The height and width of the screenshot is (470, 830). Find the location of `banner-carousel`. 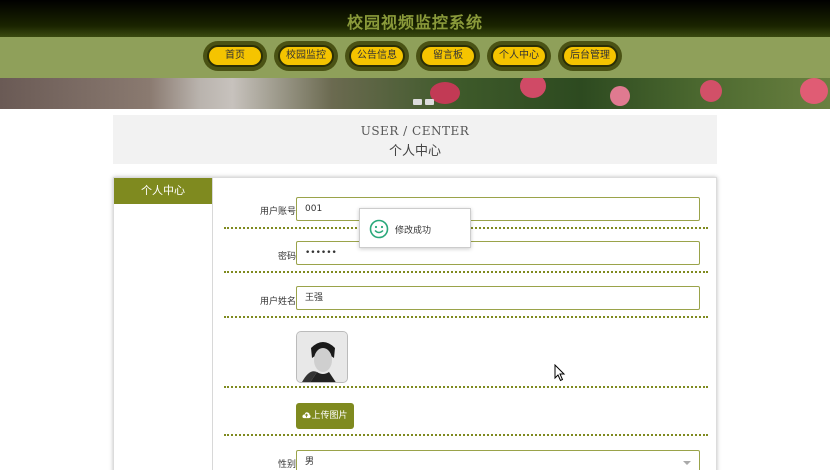

banner-carousel is located at coordinates (415, 93).